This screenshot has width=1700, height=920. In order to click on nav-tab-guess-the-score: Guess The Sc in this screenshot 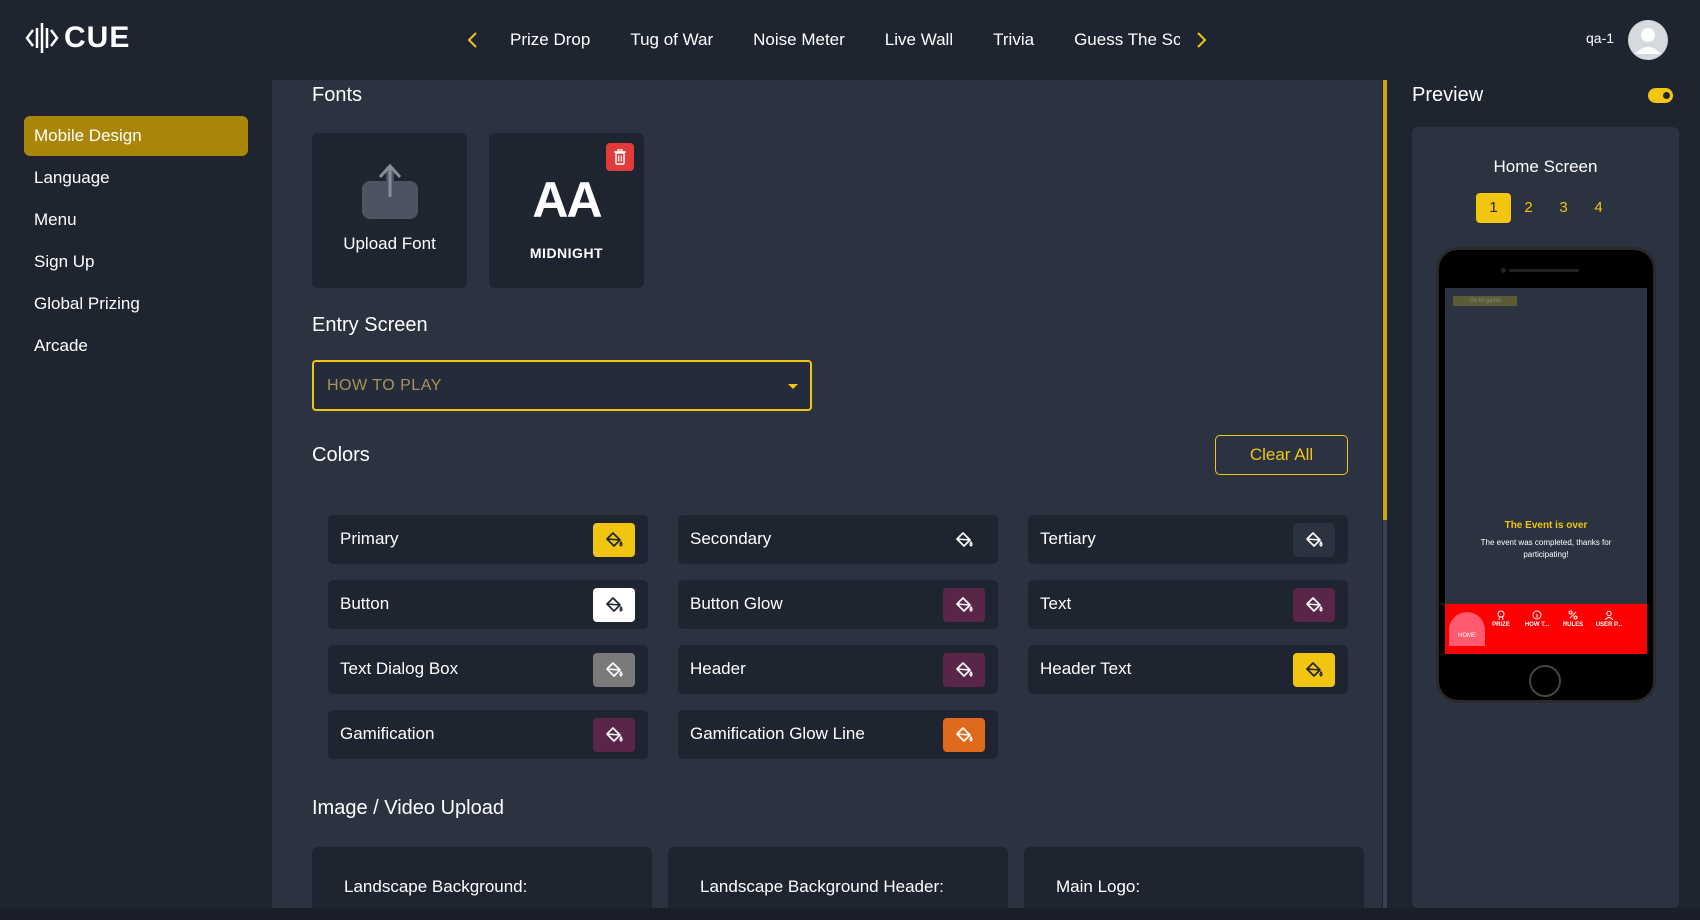, I will do `click(1127, 40)`.